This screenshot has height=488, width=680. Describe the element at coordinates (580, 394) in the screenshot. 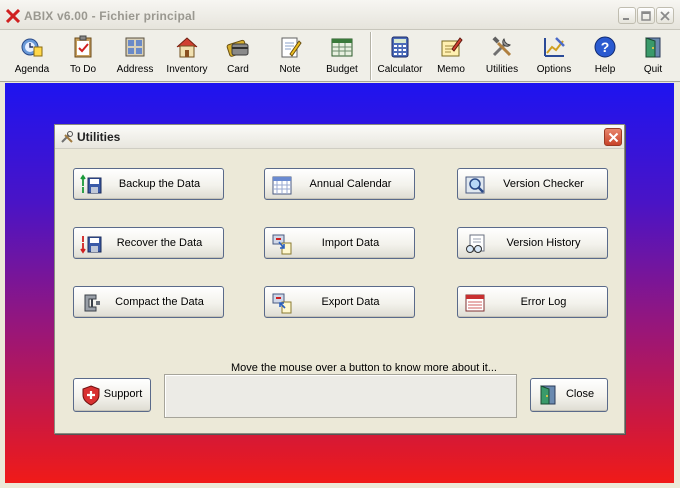

I see `close-dialog-label: Close` at that location.